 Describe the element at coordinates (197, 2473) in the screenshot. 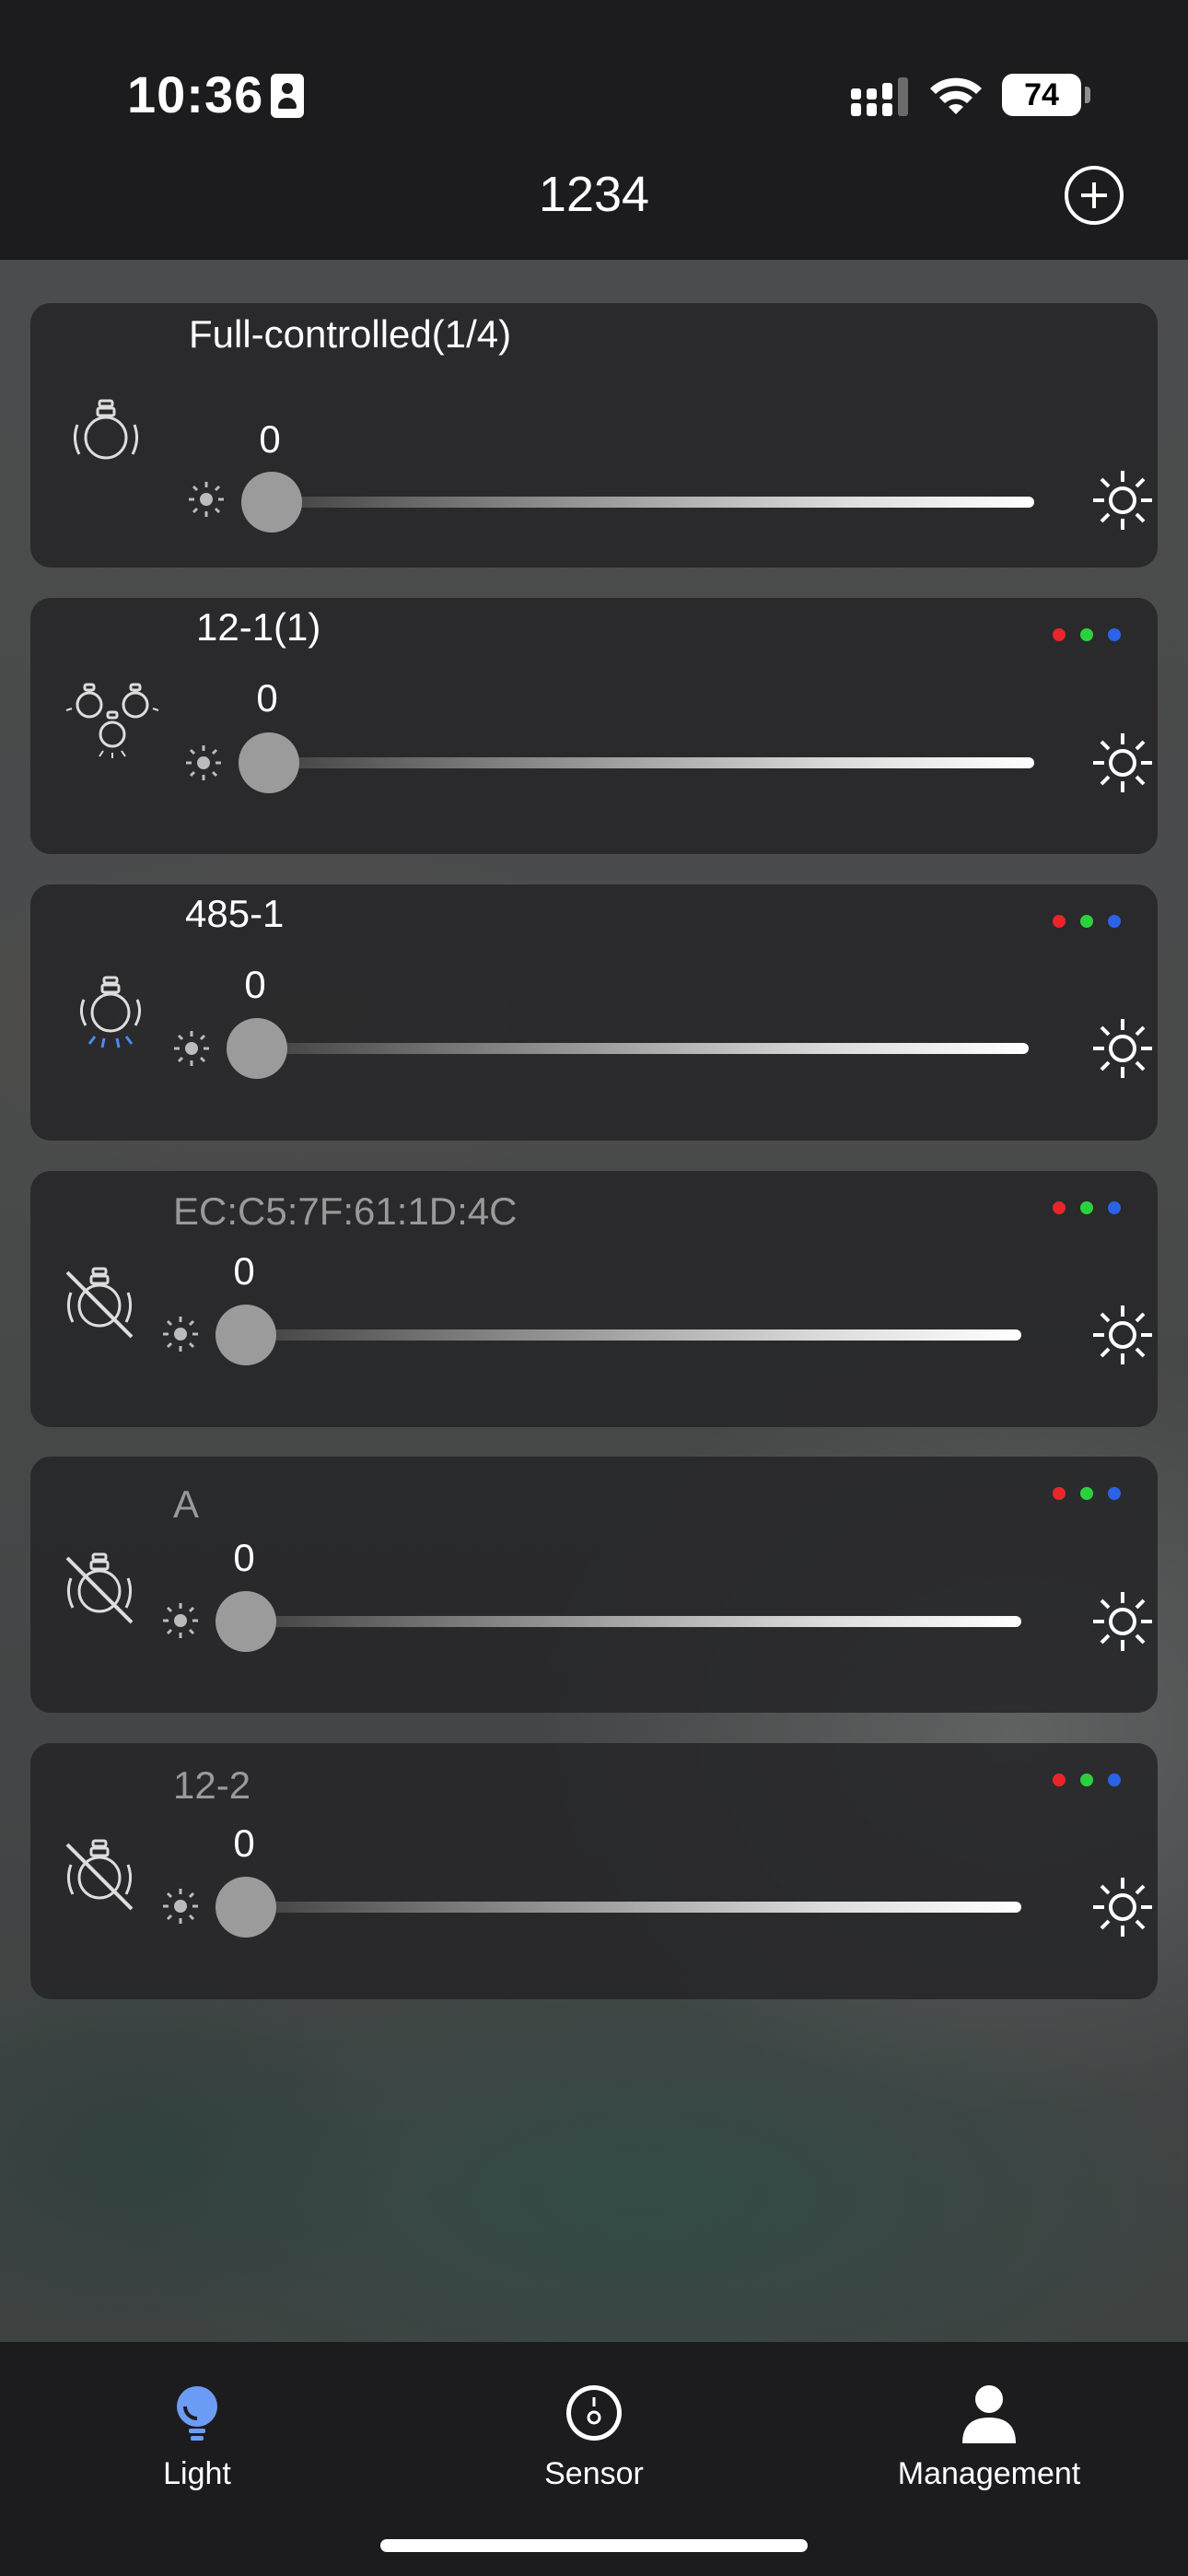

I see `tab-label: Light` at that location.